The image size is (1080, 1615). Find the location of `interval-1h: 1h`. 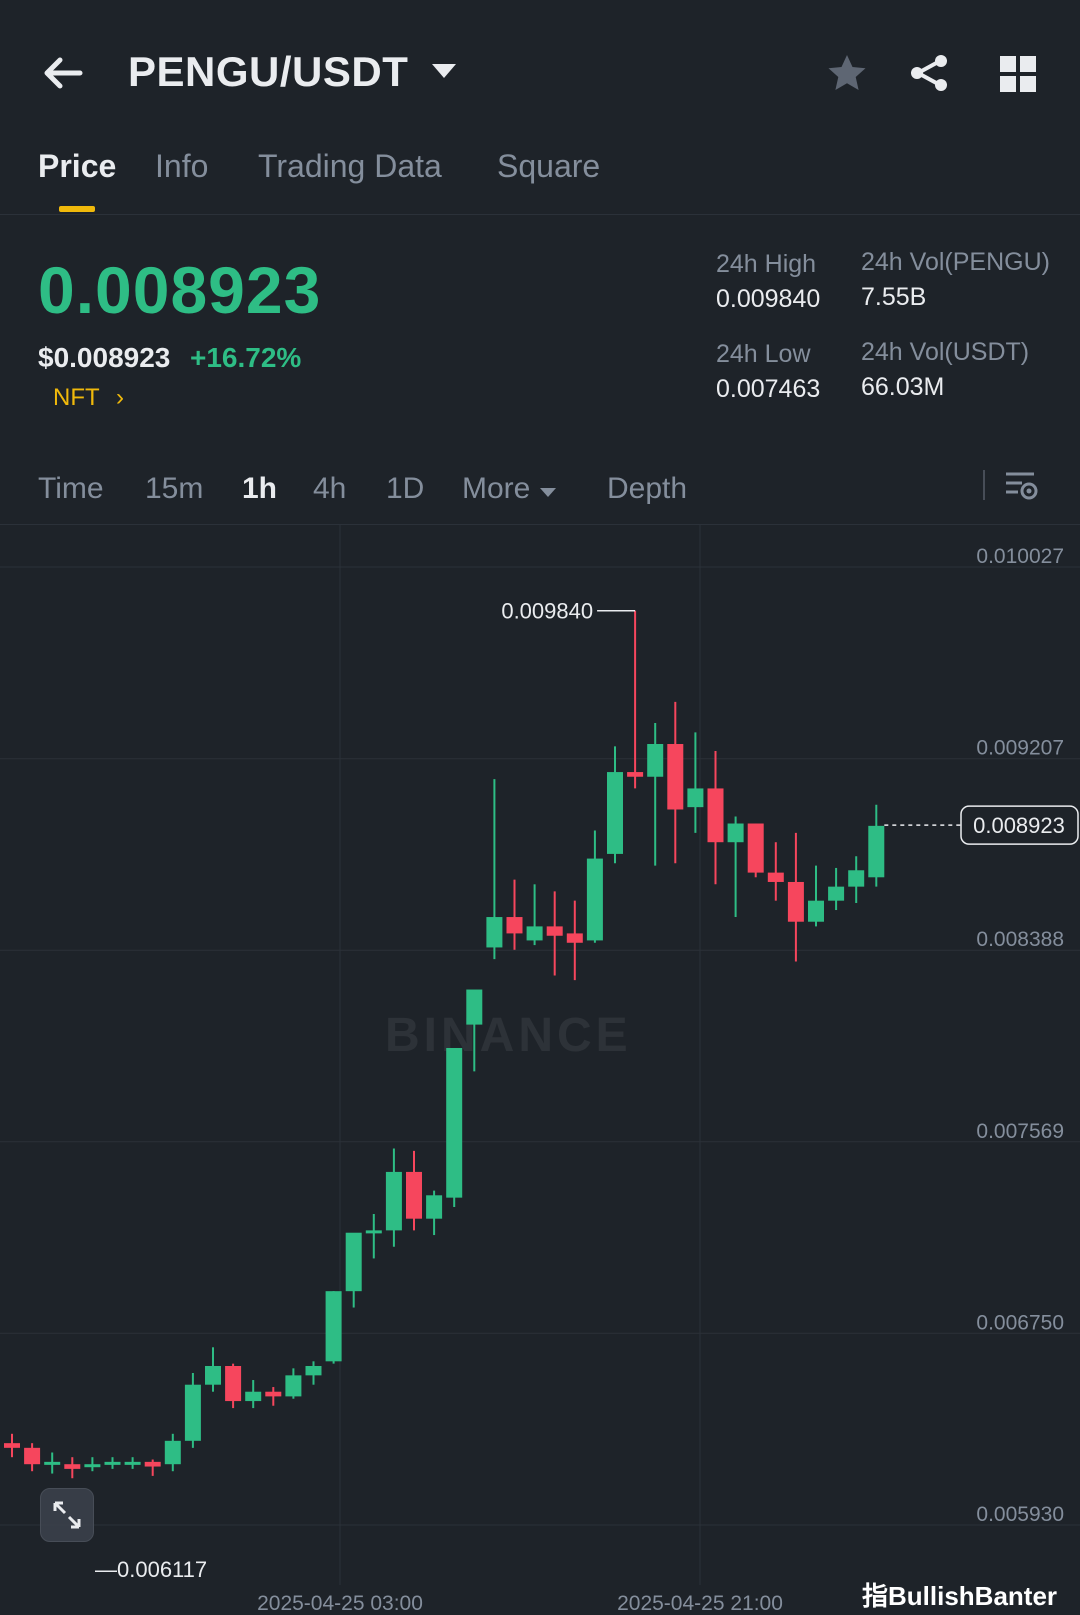

interval-1h: 1h is located at coordinates (259, 489).